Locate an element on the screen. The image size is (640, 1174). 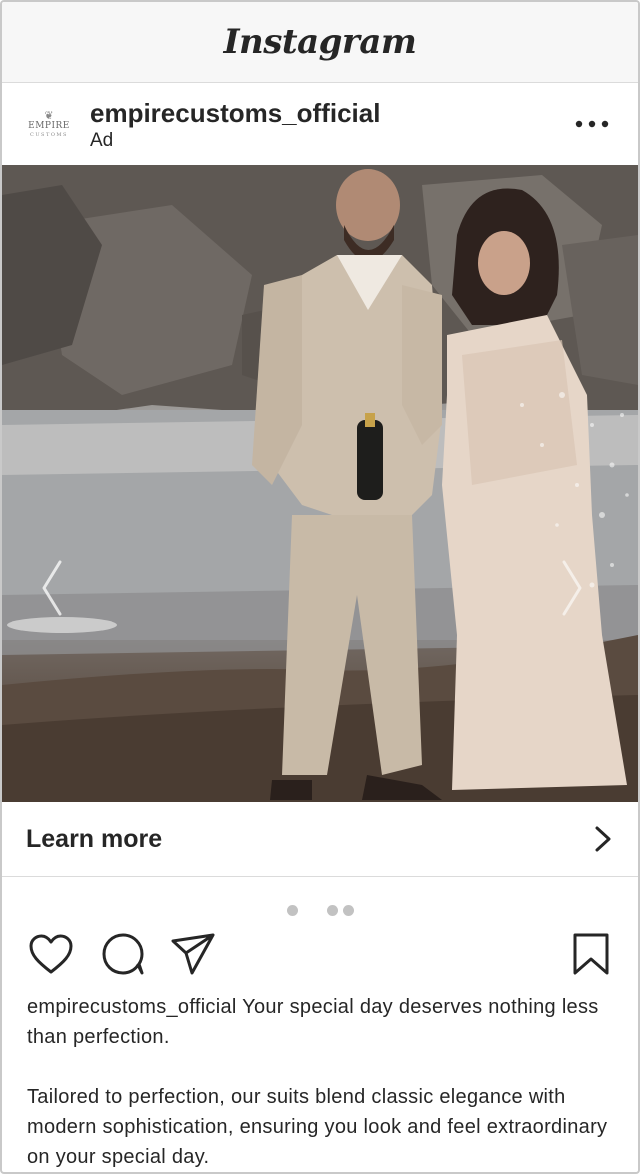
share-button is located at coordinates (193, 954).